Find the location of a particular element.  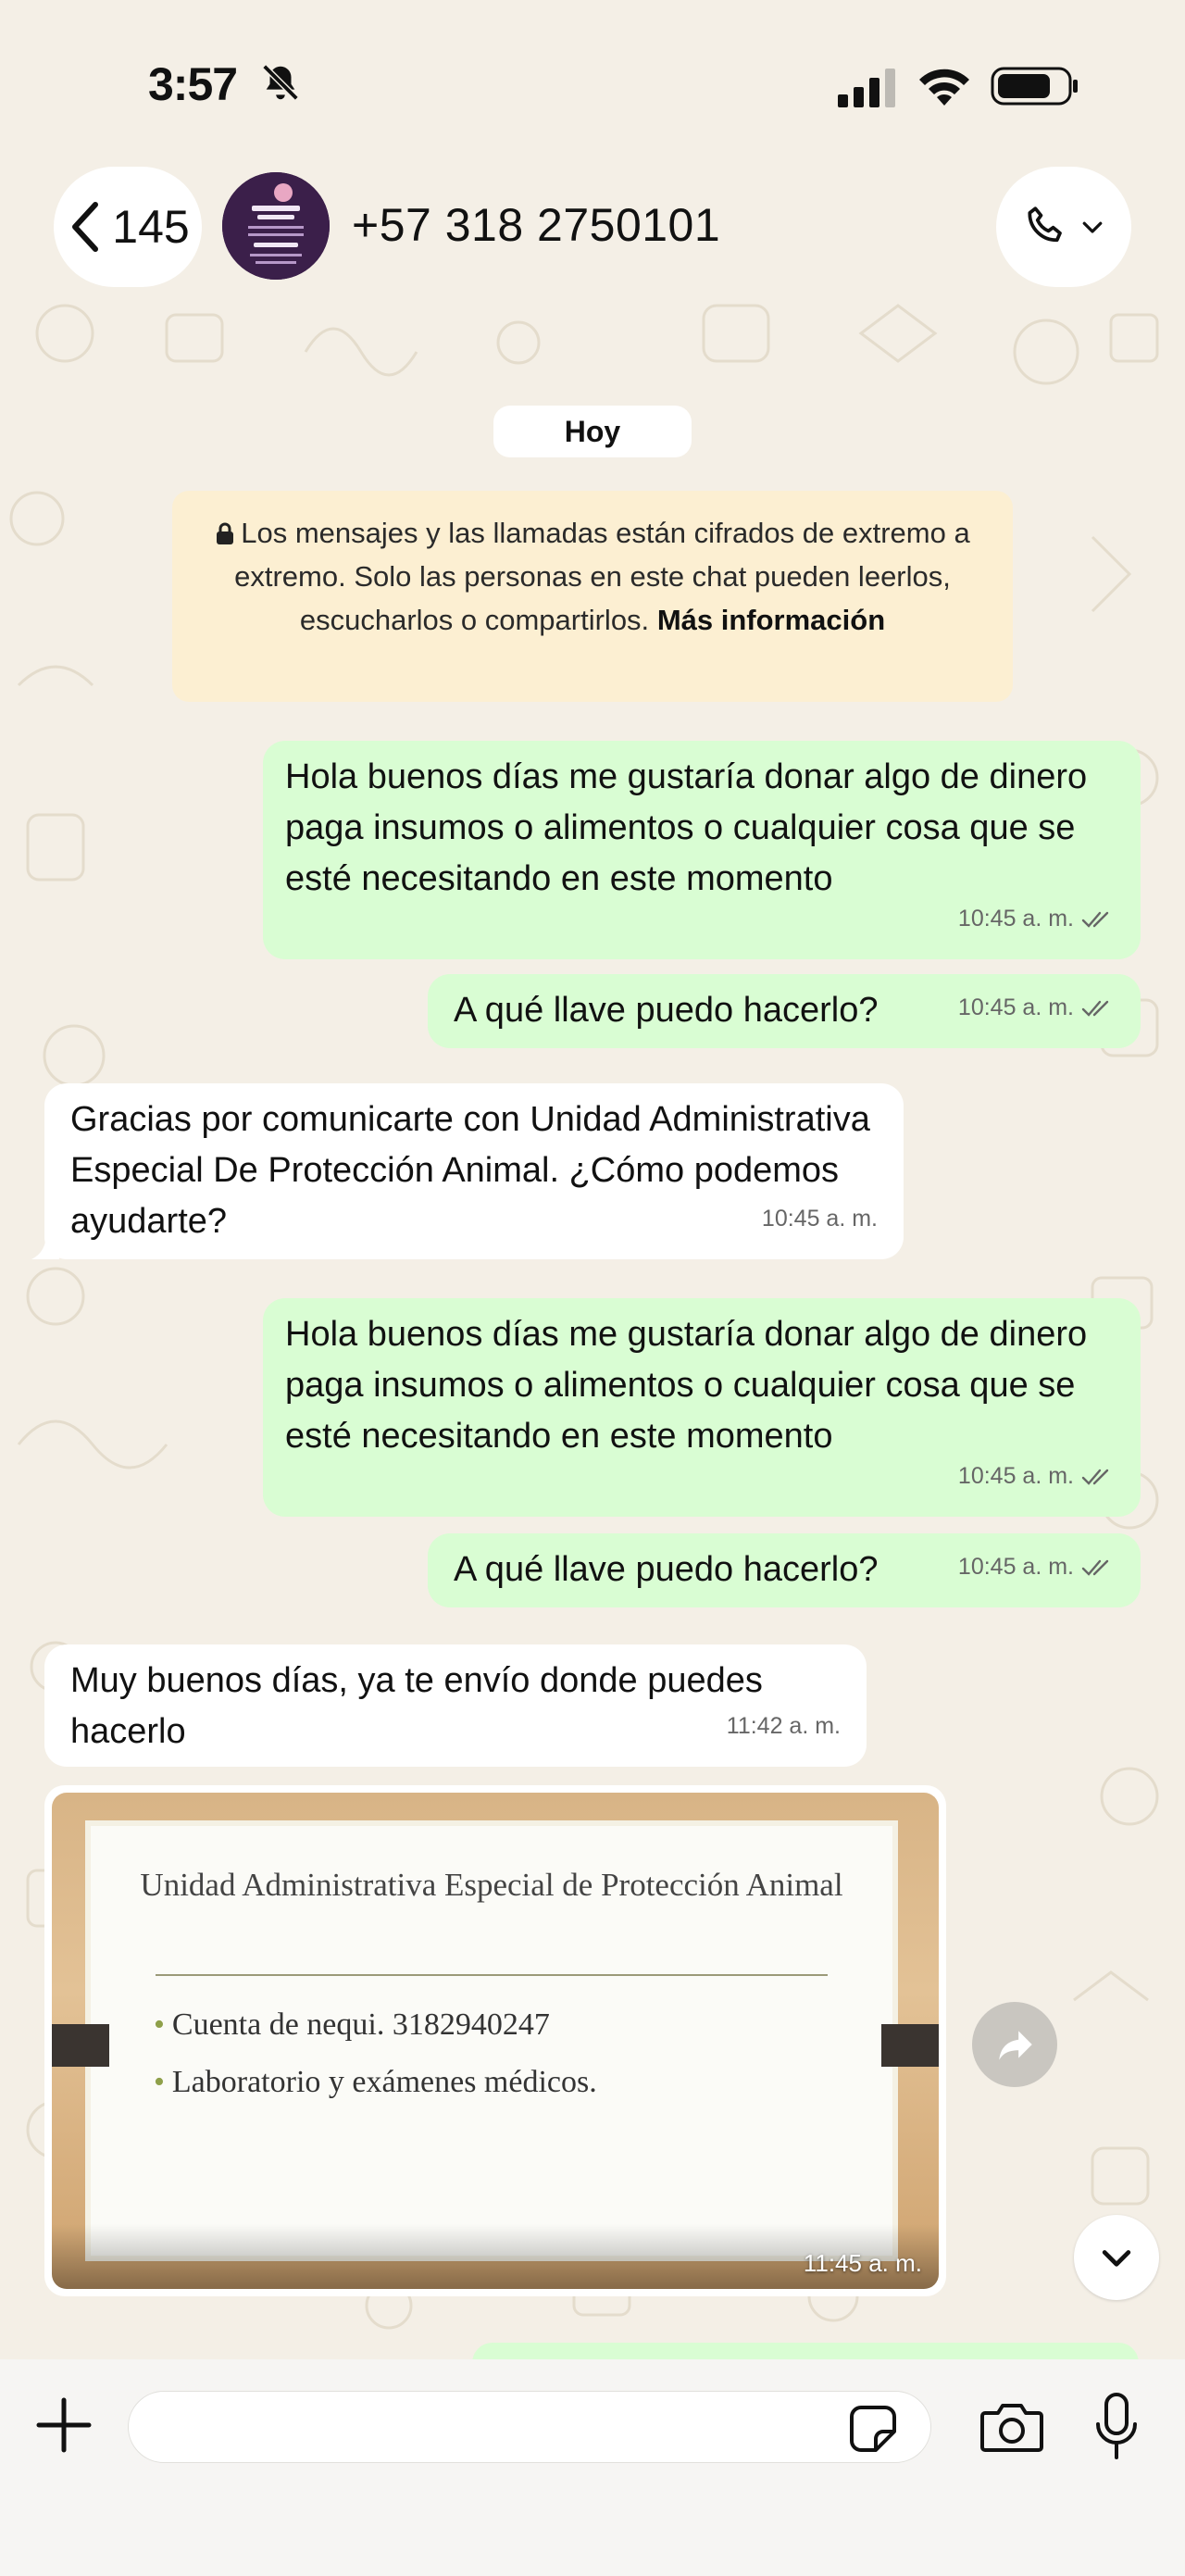

date-separator: Hoy is located at coordinates (592, 432).